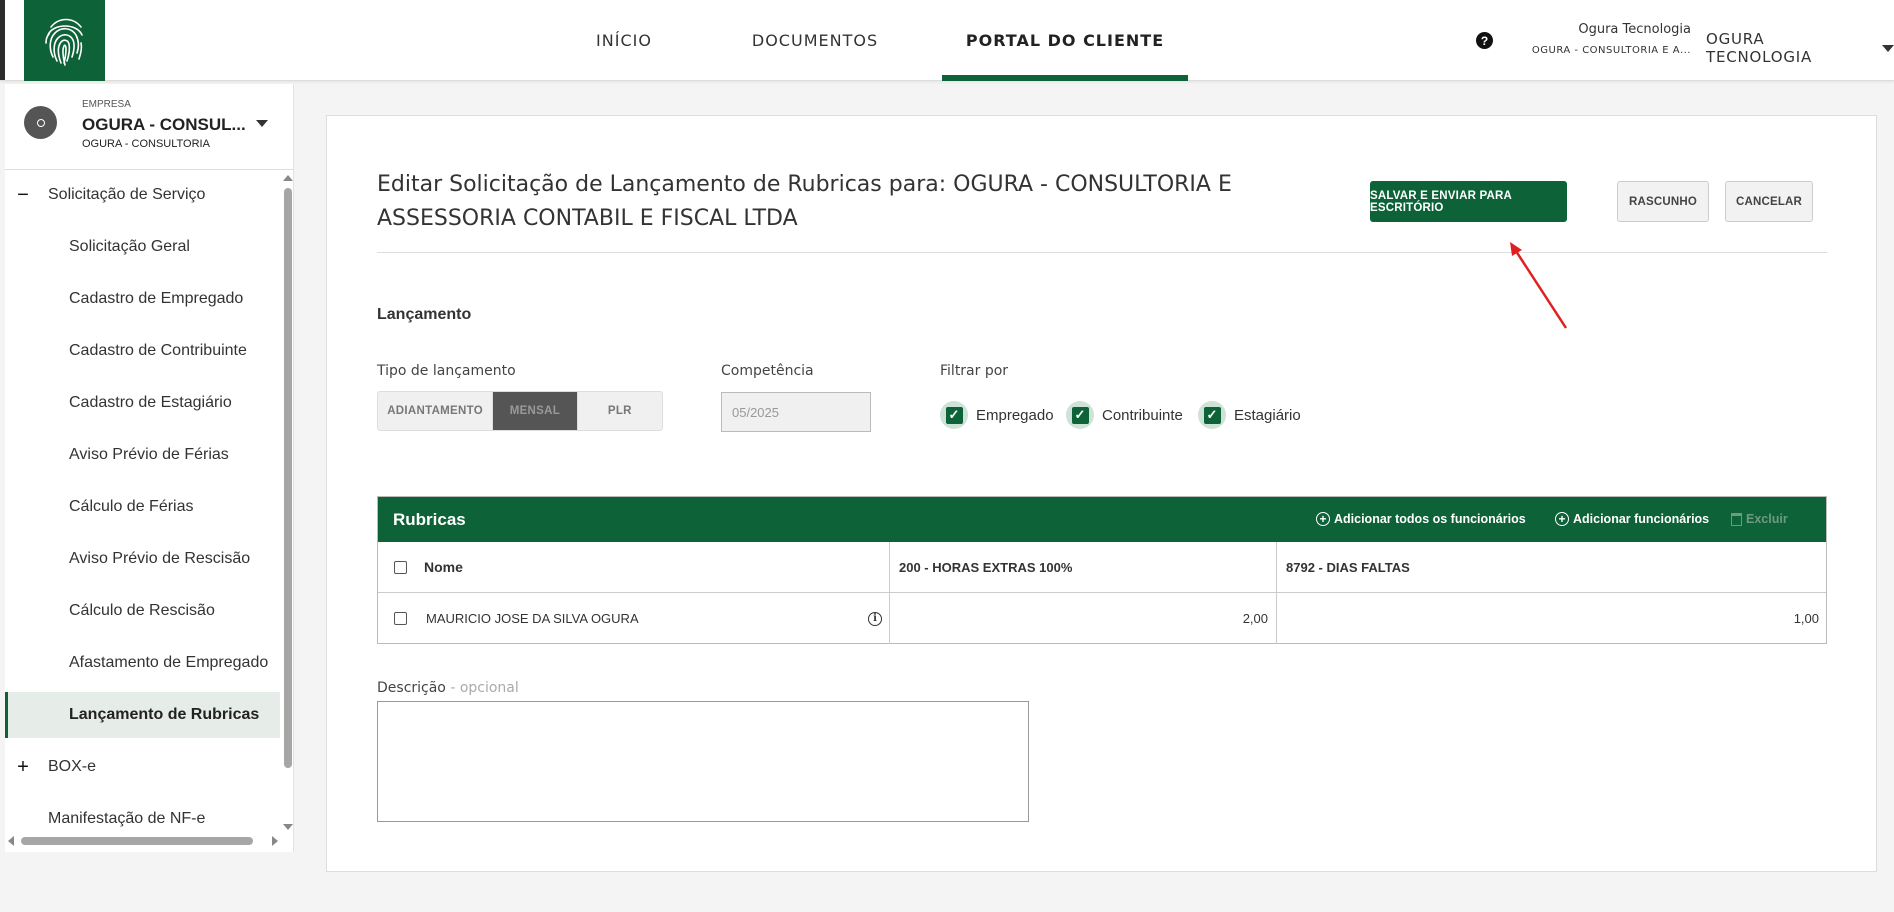 This screenshot has width=1894, height=912. I want to click on add-all-label: Adicionar todos os funcionários, so click(1430, 519).